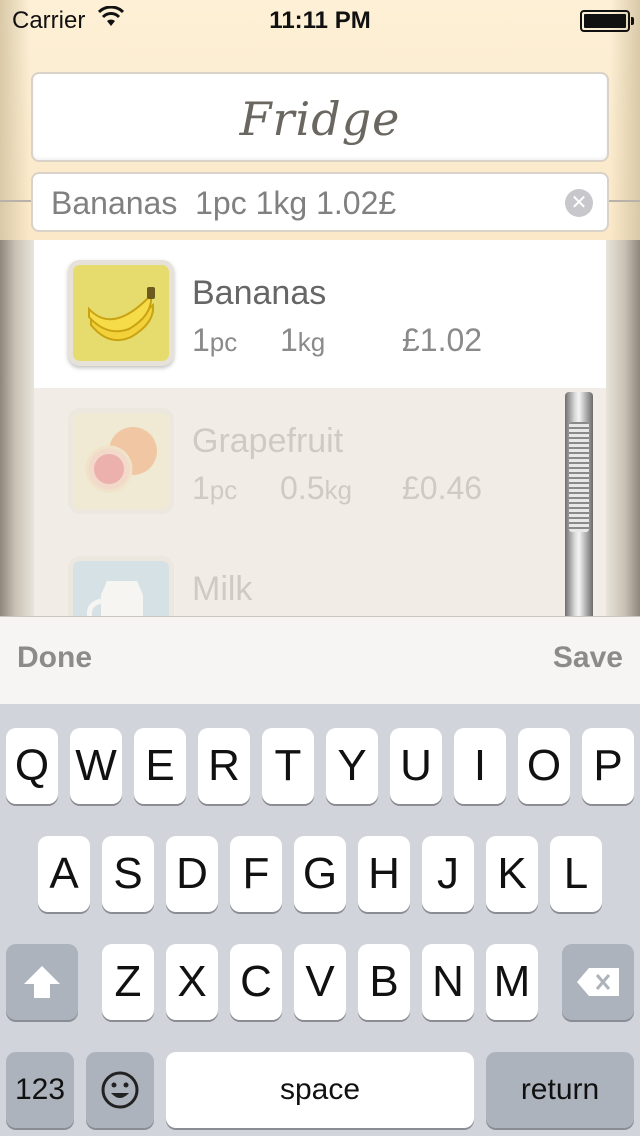  Describe the element at coordinates (222, 589) in the screenshot. I see `item-name: Milk` at that location.